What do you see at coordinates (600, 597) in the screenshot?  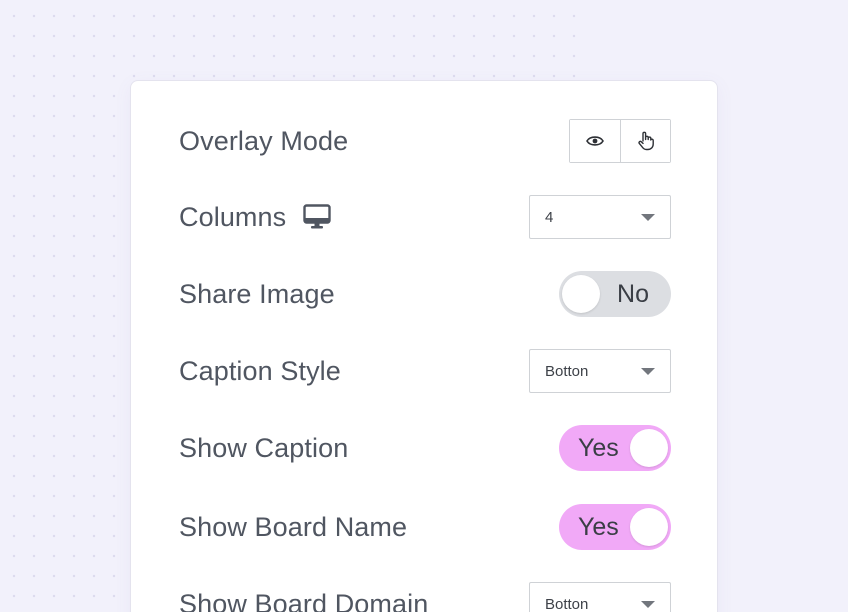 I see `show-board-domain-select: Botton` at bounding box center [600, 597].